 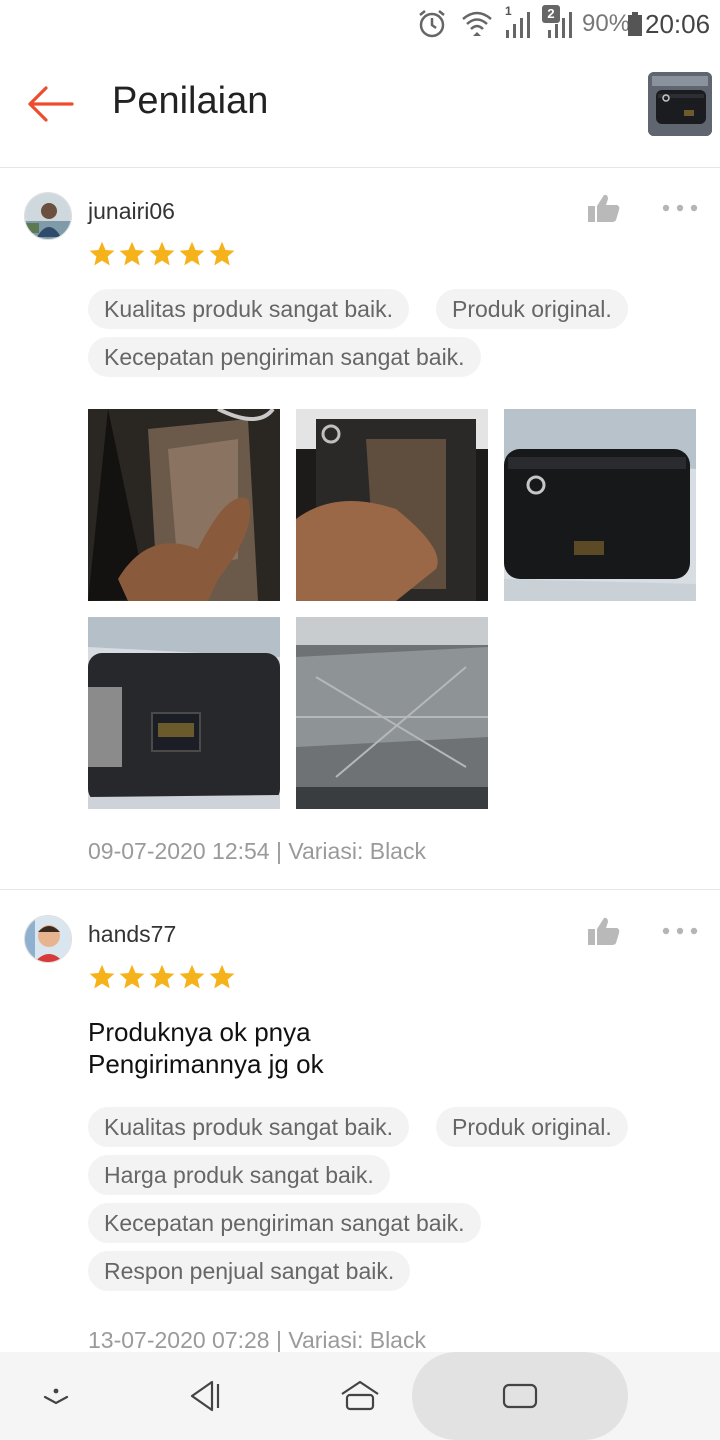 What do you see at coordinates (50, 104) in the screenshot?
I see `back-arrow-icon` at bounding box center [50, 104].